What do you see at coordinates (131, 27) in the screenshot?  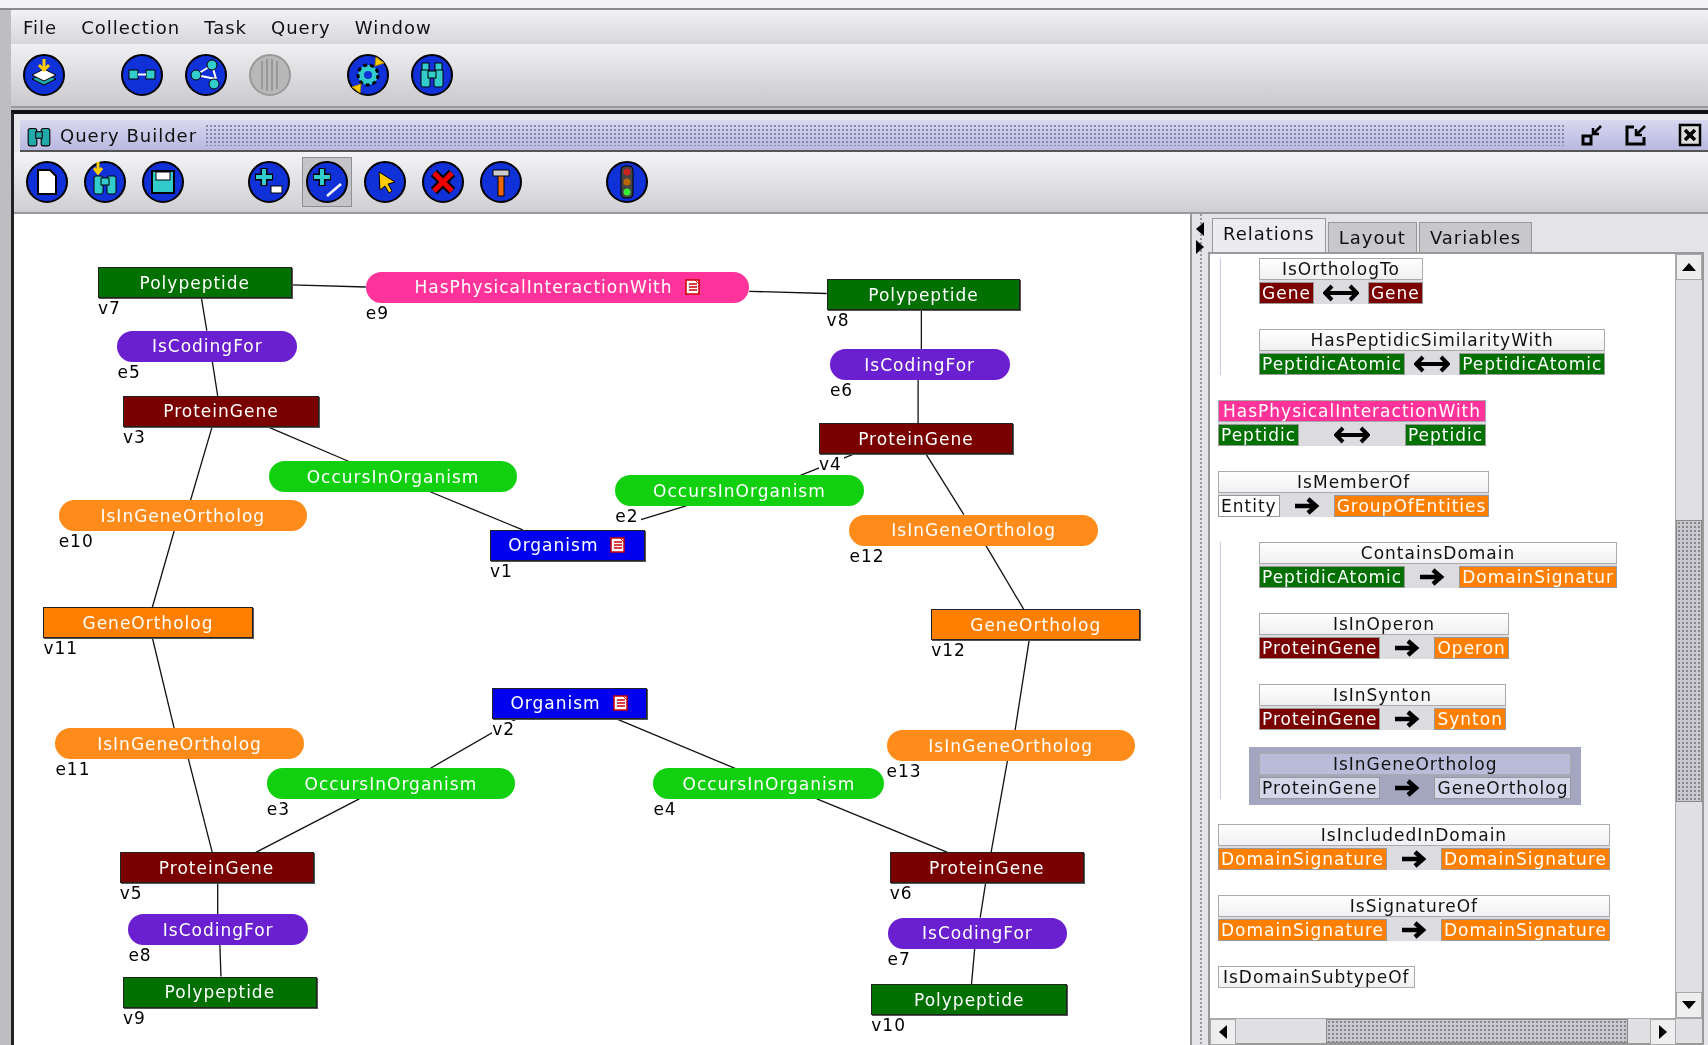 I see `menu-item: Collection` at bounding box center [131, 27].